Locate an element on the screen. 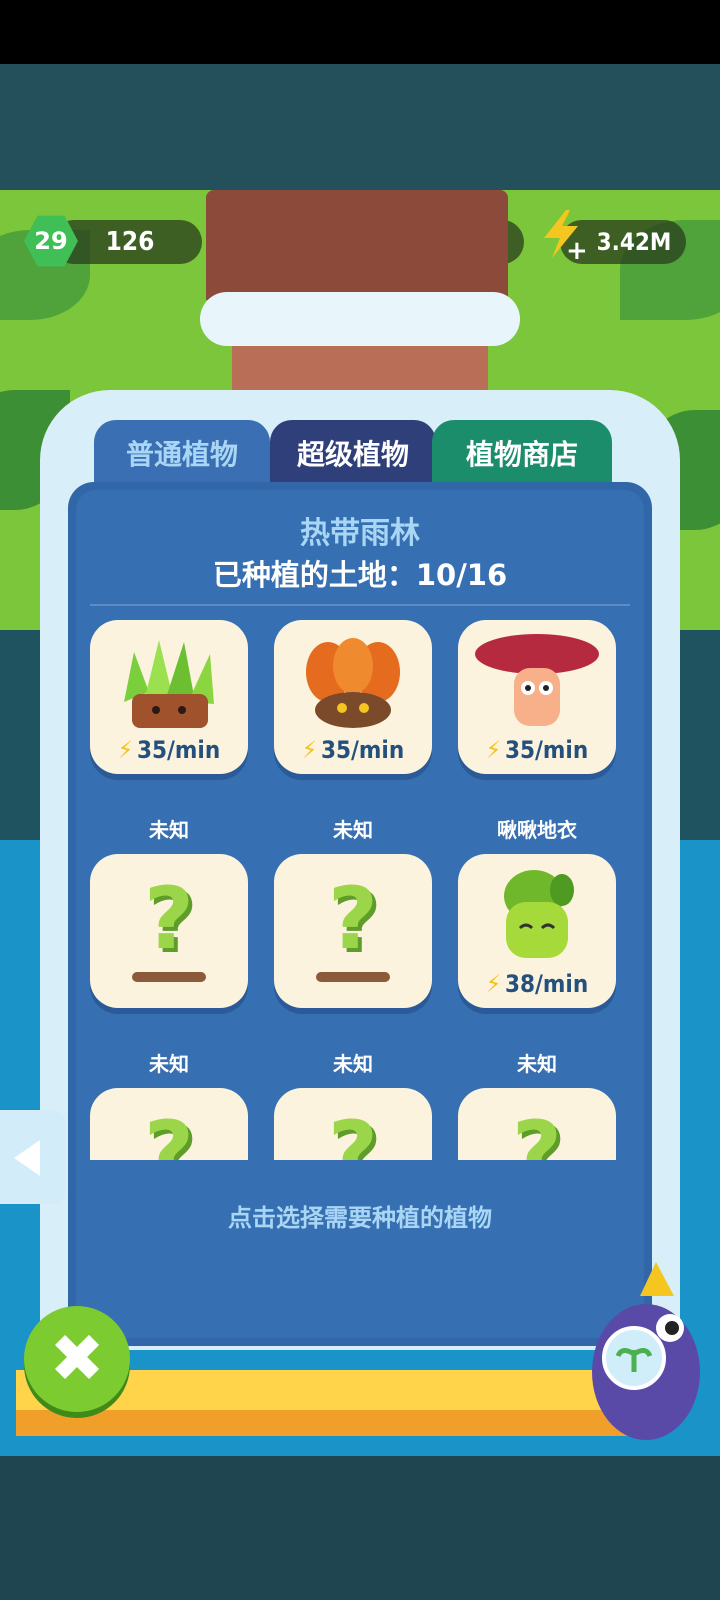  back-button is located at coordinates (33, 1157).